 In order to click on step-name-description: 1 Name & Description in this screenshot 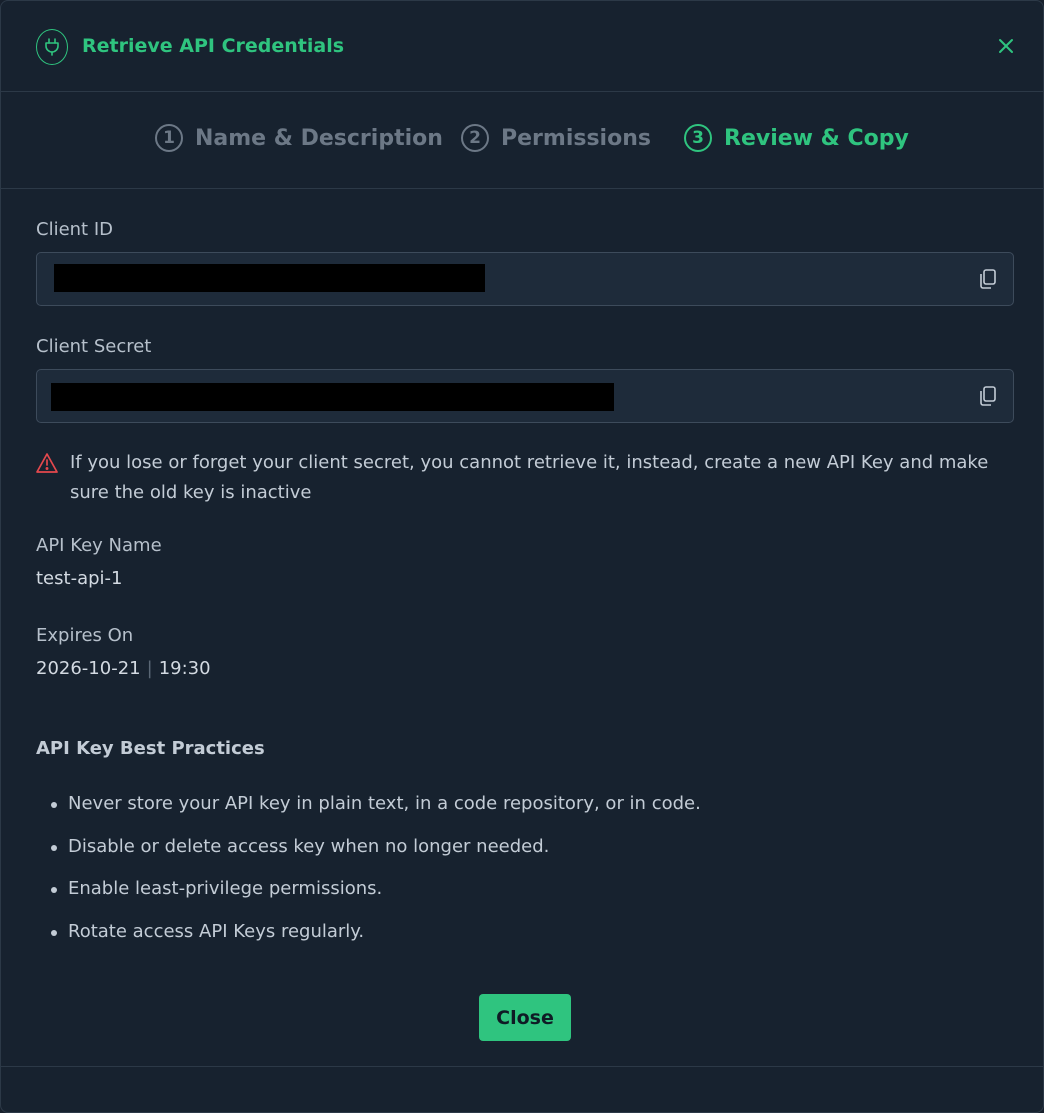, I will do `click(299, 138)`.